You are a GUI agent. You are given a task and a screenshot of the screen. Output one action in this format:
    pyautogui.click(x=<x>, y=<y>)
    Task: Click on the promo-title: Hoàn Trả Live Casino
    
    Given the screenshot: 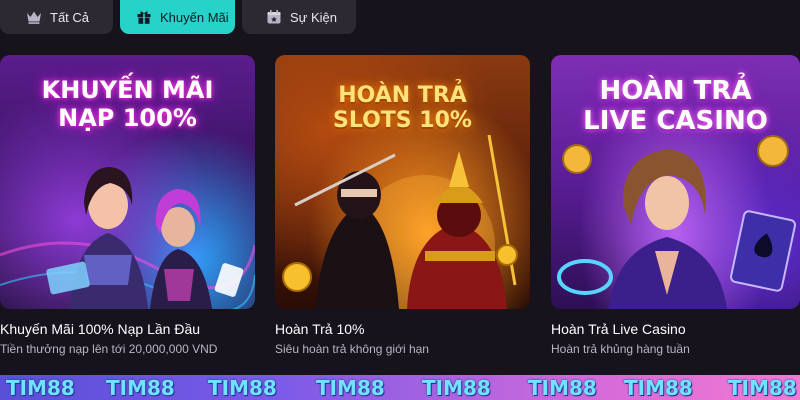 What is the action you would take?
    pyautogui.click(x=618, y=329)
    